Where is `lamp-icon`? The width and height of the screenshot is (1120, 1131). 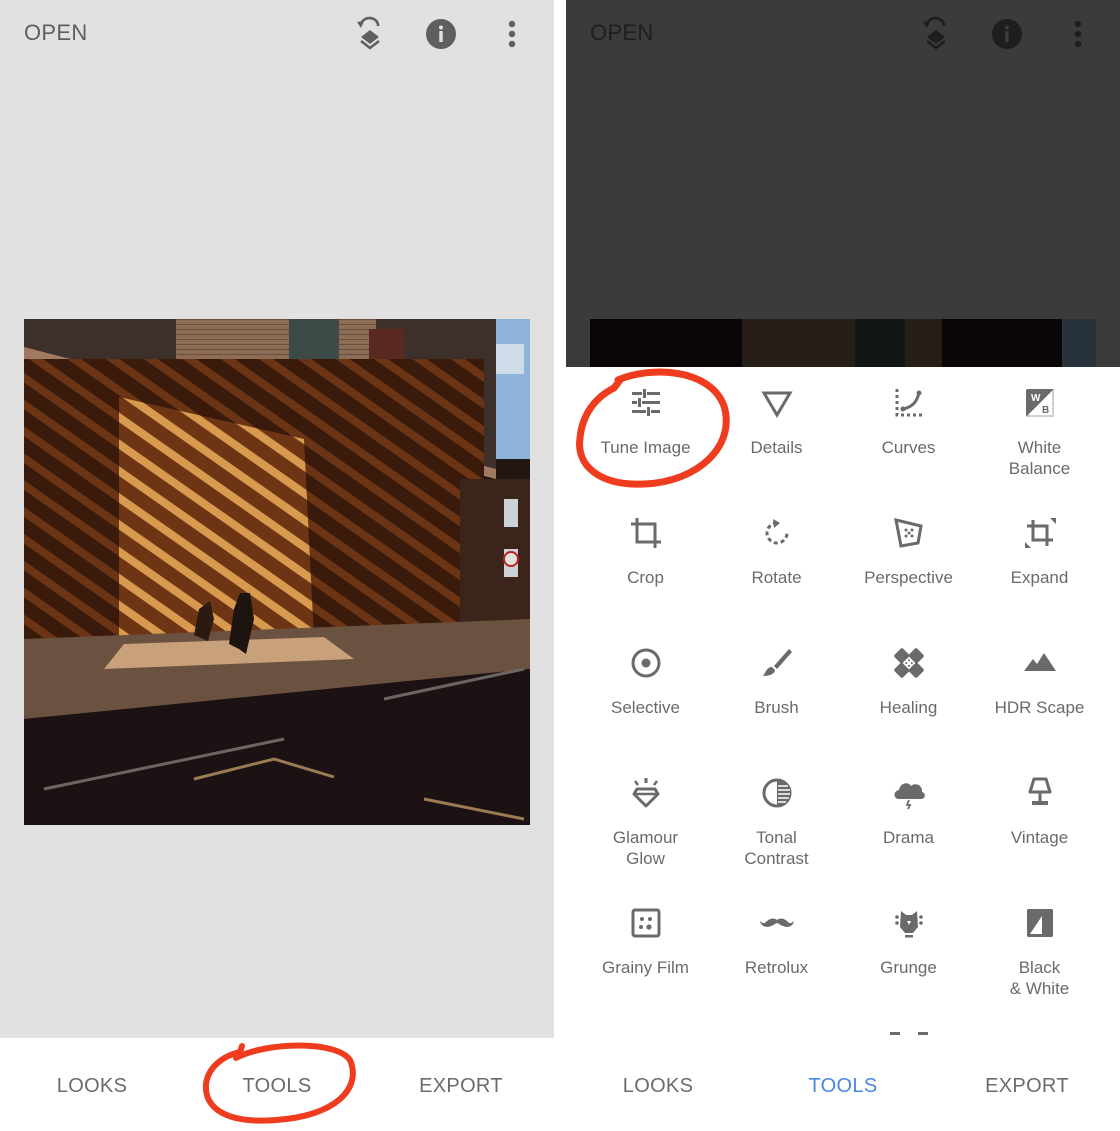 lamp-icon is located at coordinates (1039, 791).